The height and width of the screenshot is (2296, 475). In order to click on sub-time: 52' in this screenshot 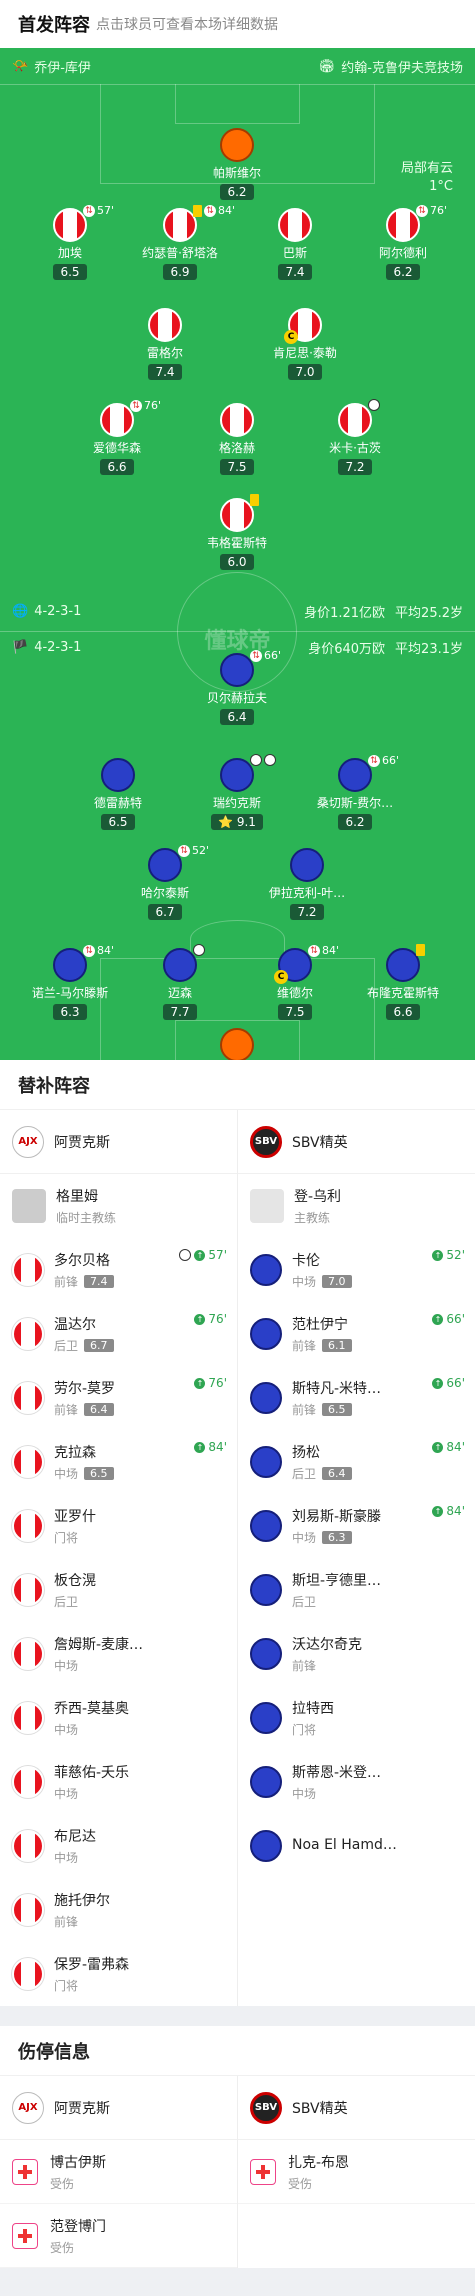, I will do `click(201, 850)`.